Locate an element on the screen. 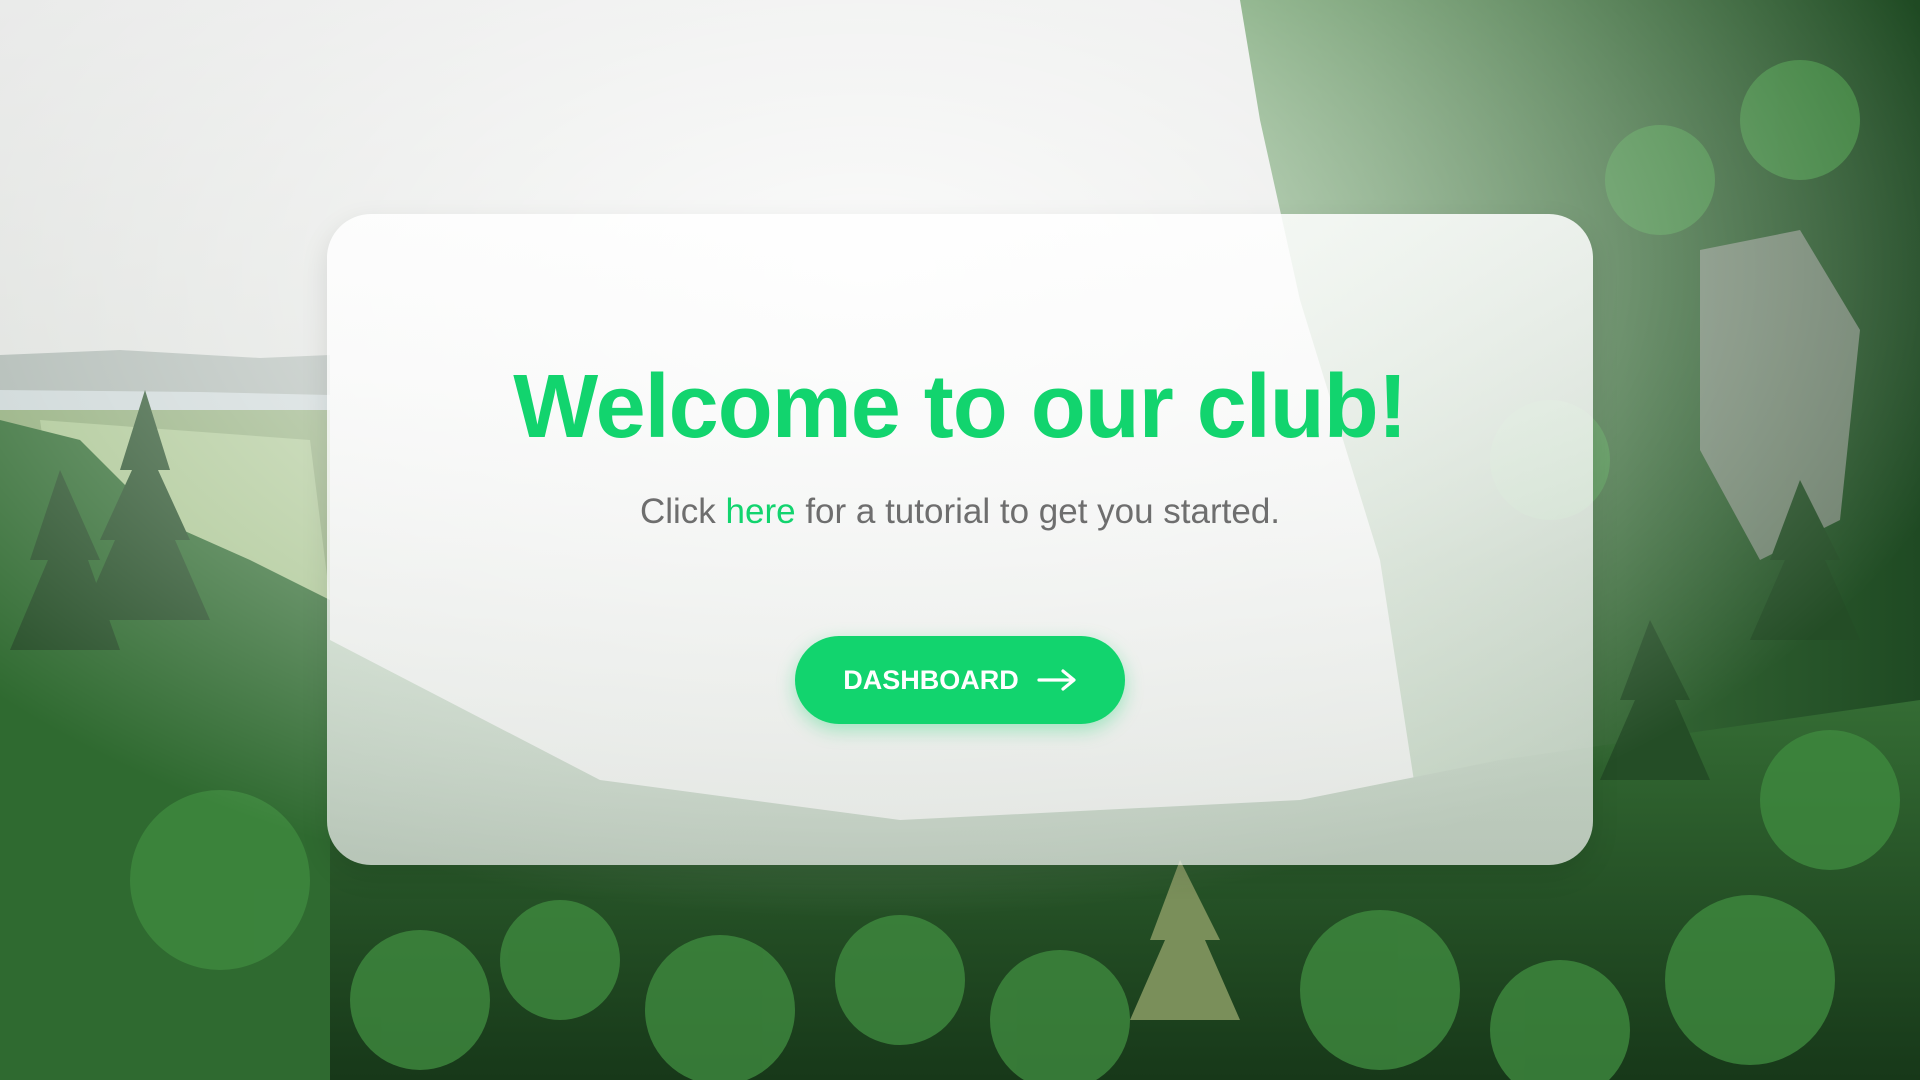 The height and width of the screenshot is (1080, 1920). tutorial-link: here is located at coordinates (761, 511).